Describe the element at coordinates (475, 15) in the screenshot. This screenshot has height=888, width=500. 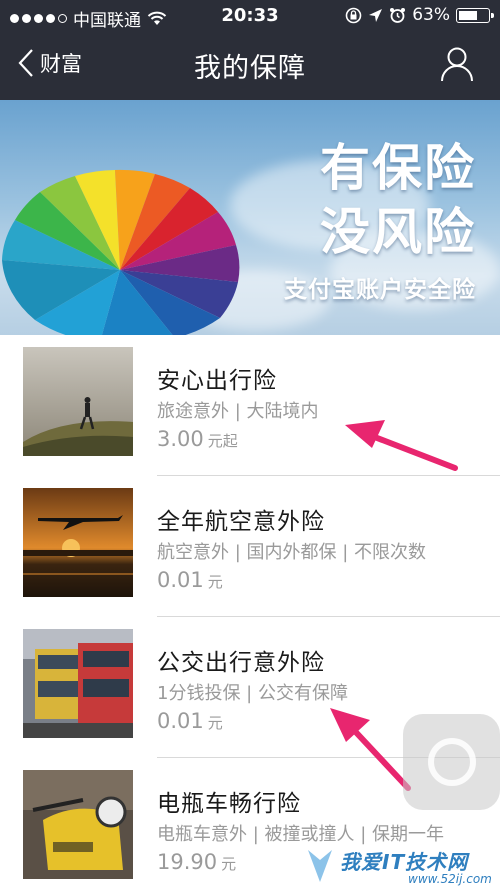
I see `battery-icon` at that location.